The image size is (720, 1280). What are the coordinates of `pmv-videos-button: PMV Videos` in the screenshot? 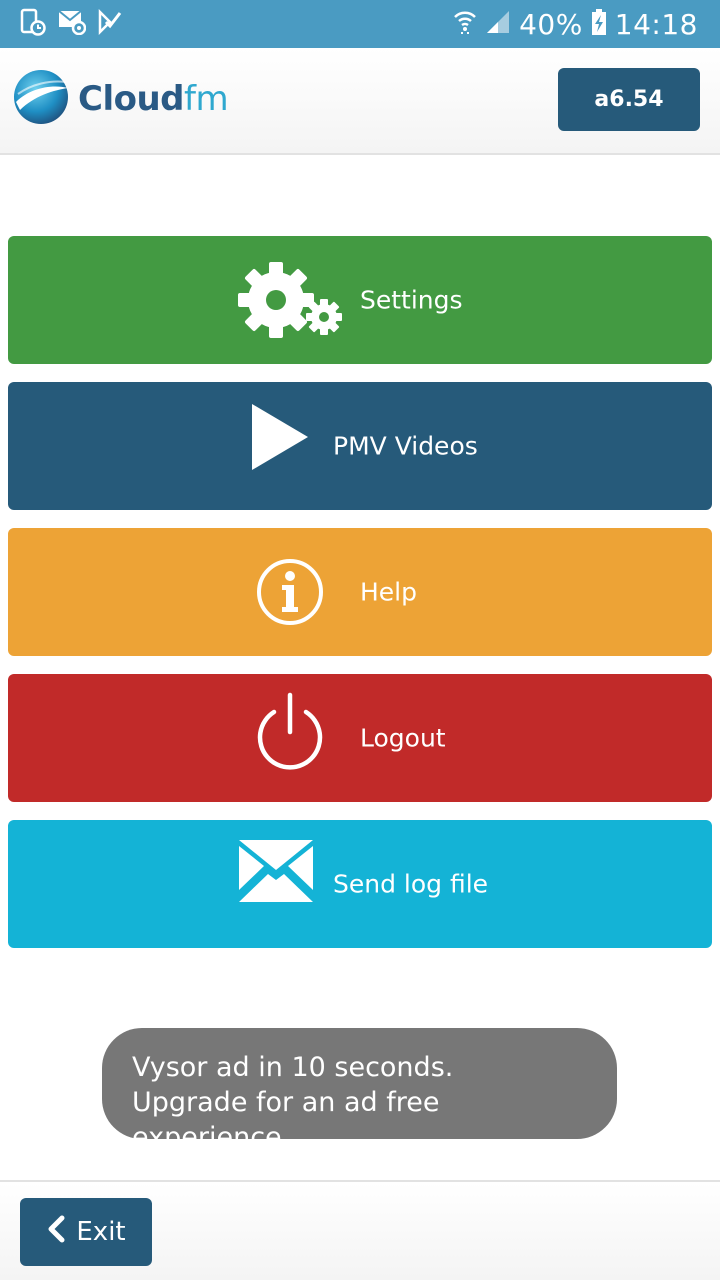 It's located at (360, 446).